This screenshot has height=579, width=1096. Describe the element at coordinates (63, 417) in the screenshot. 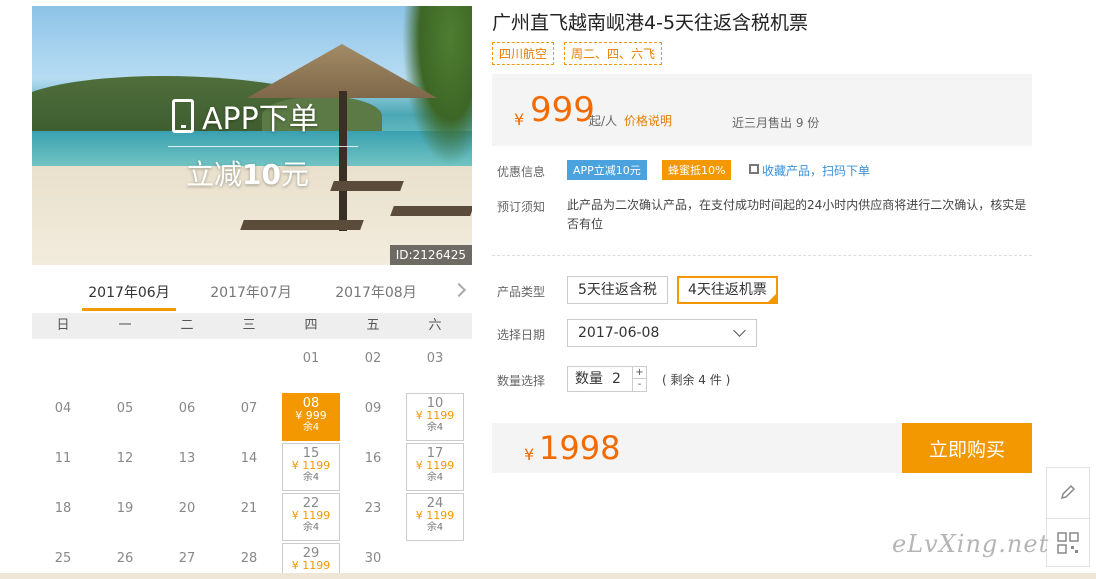

I see `calendar-day-cell: 04` at that location.